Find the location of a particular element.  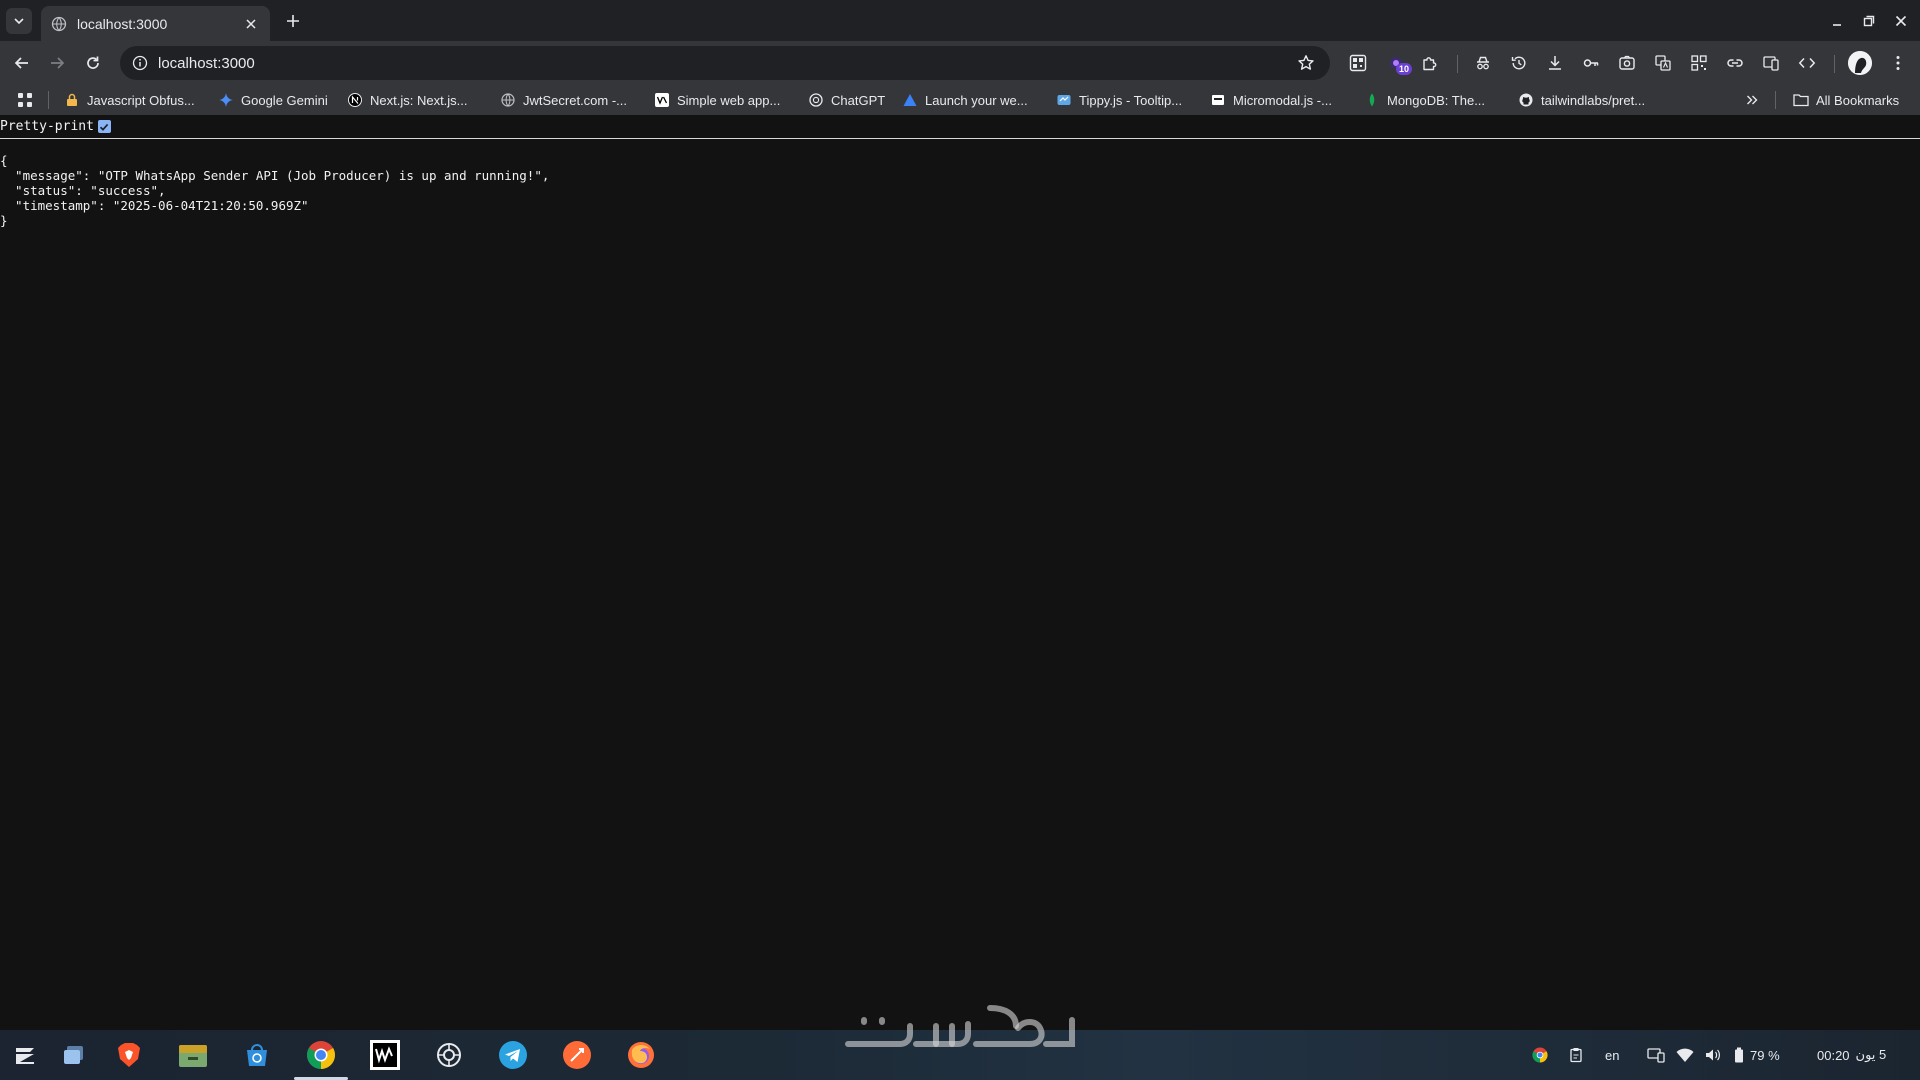

chrome-icon is located at coordinates (321, 1055).